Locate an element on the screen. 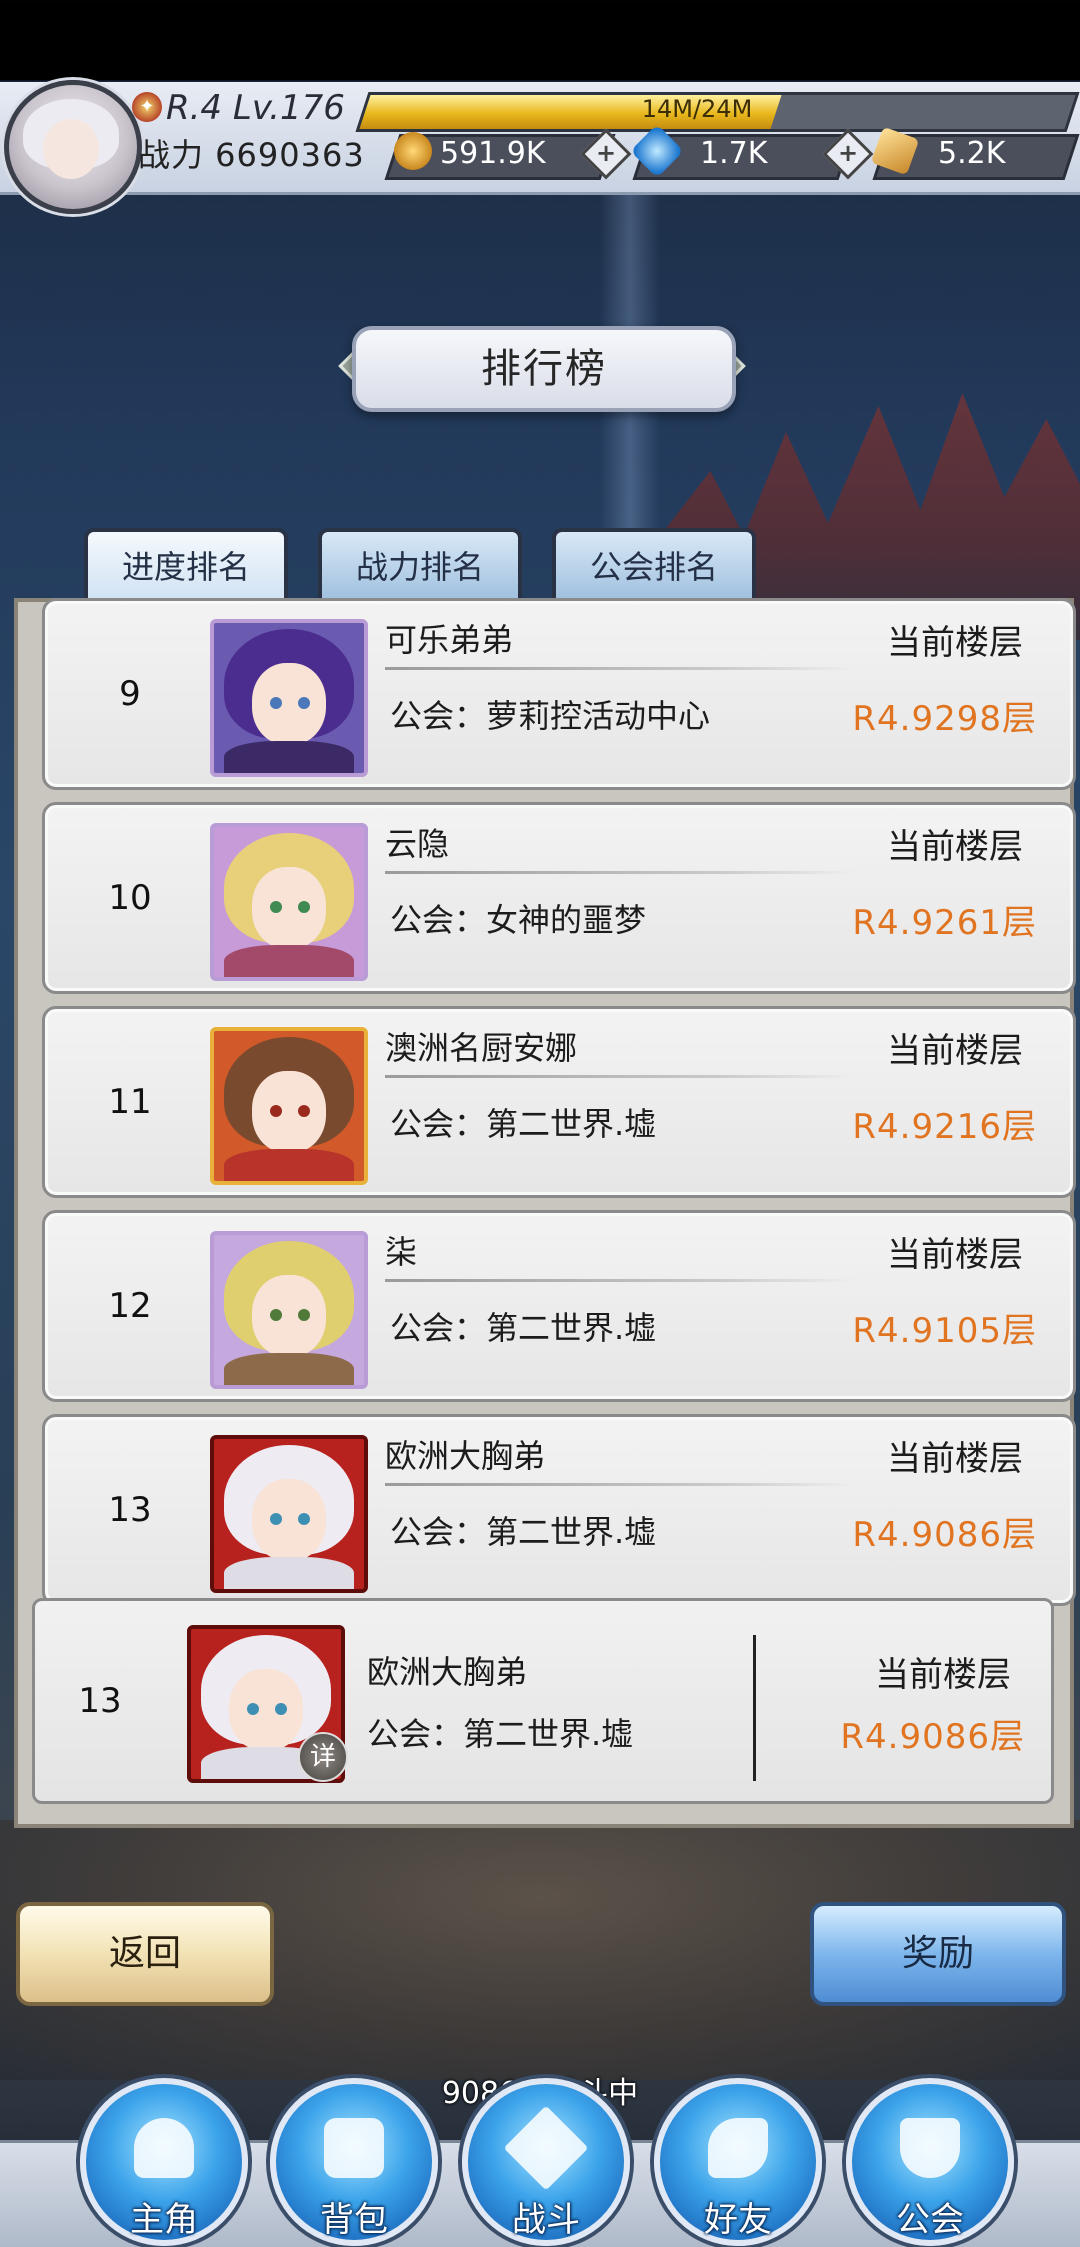 The width and height of the screenshot is (1080, 2247). rank-number: 12 is located at coordinates (130, 1306).